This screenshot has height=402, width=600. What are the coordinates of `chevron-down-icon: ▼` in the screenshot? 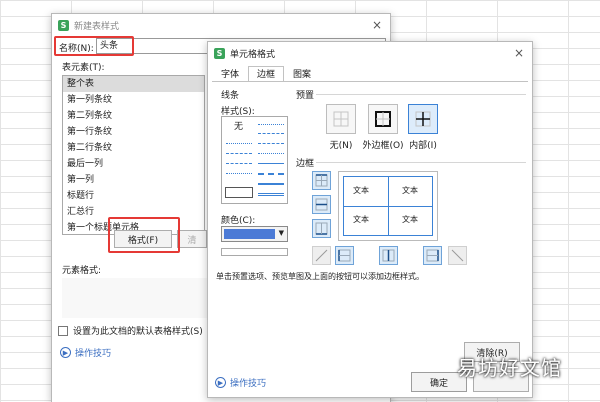 It's located at (281, 233).